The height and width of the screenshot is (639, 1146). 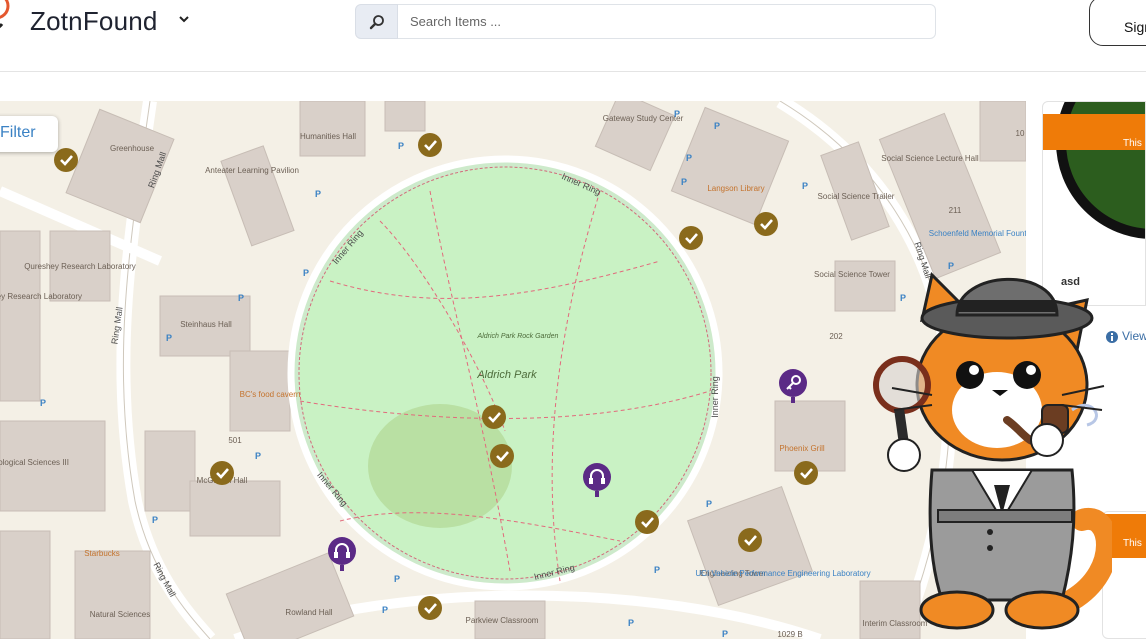 What do you see at coordinates (29, 134) in the screenshot?
I see `filter-button: Filter` at bounding box center [29, 134].